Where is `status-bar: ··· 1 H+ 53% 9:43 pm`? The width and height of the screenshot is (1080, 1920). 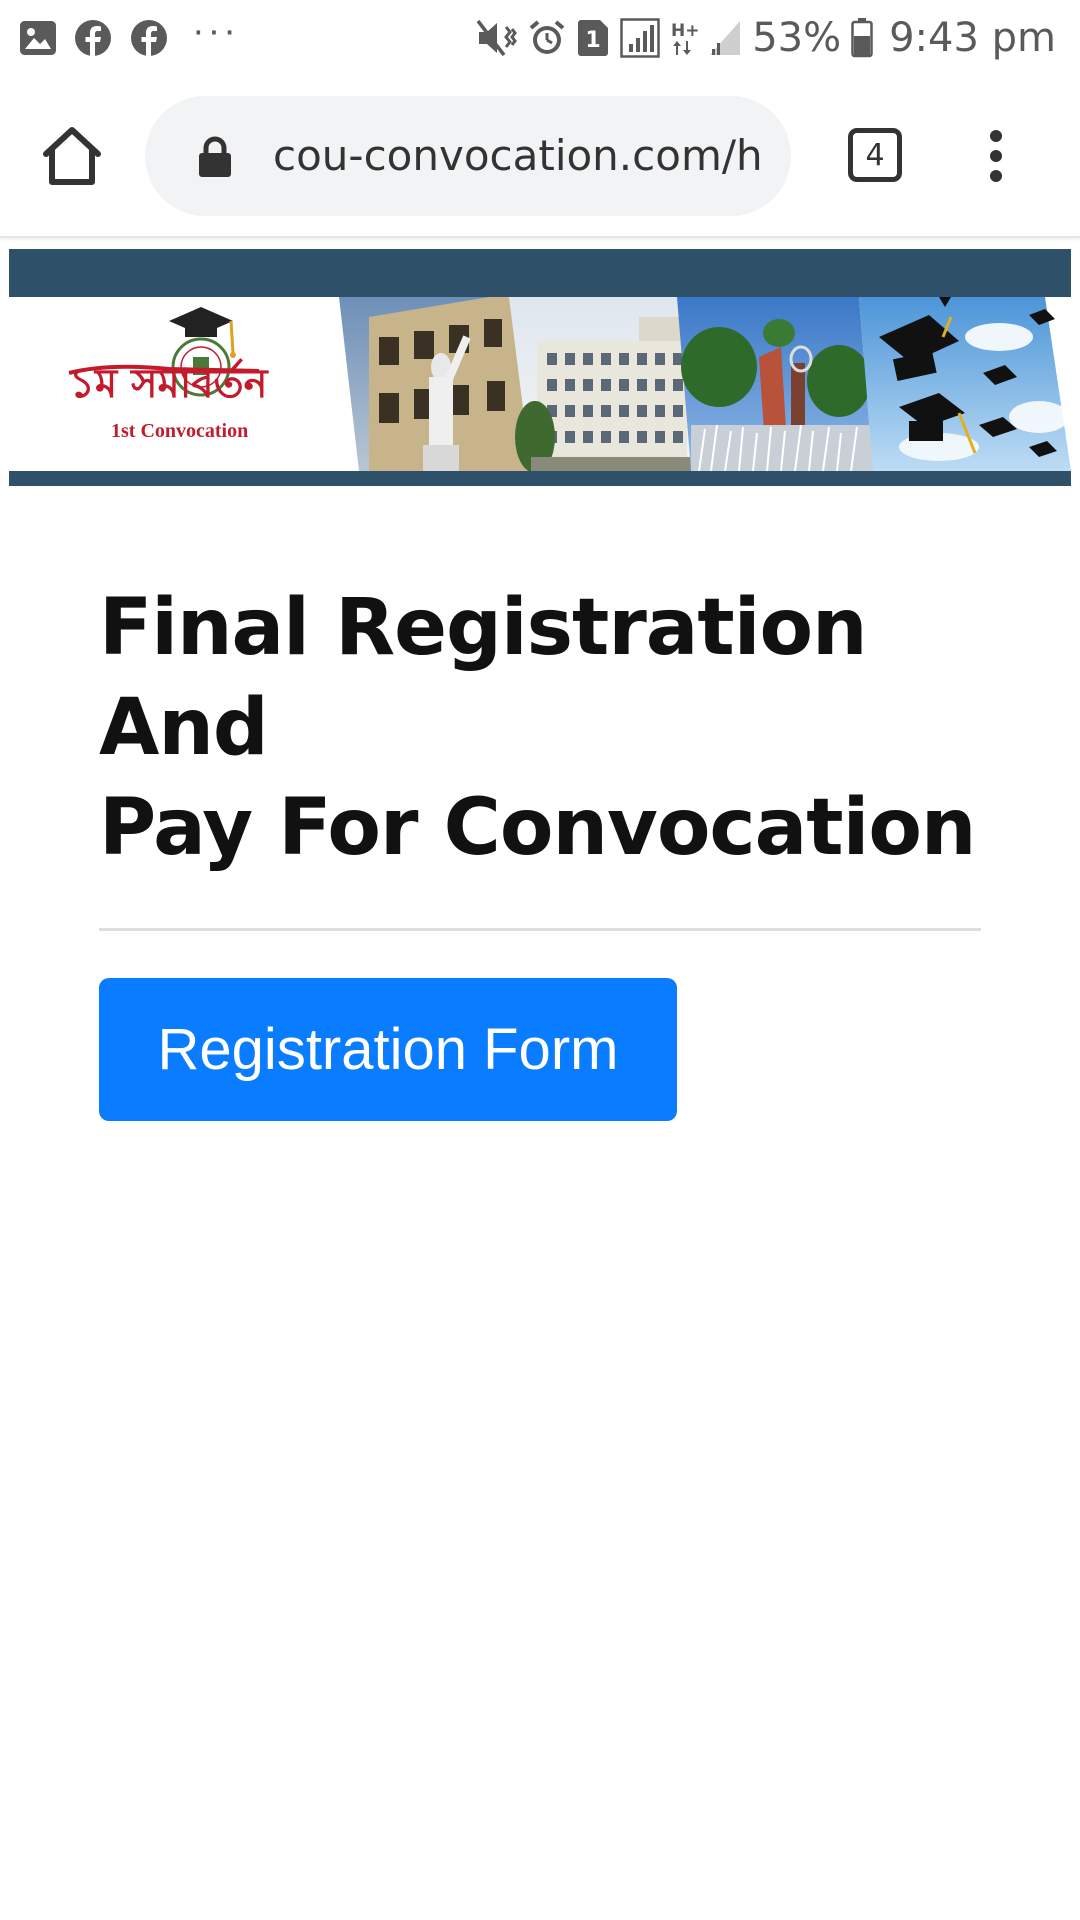
status-bar: ··· 1 H+ 53% 9:43 pm is located at coordinates (540, 38).